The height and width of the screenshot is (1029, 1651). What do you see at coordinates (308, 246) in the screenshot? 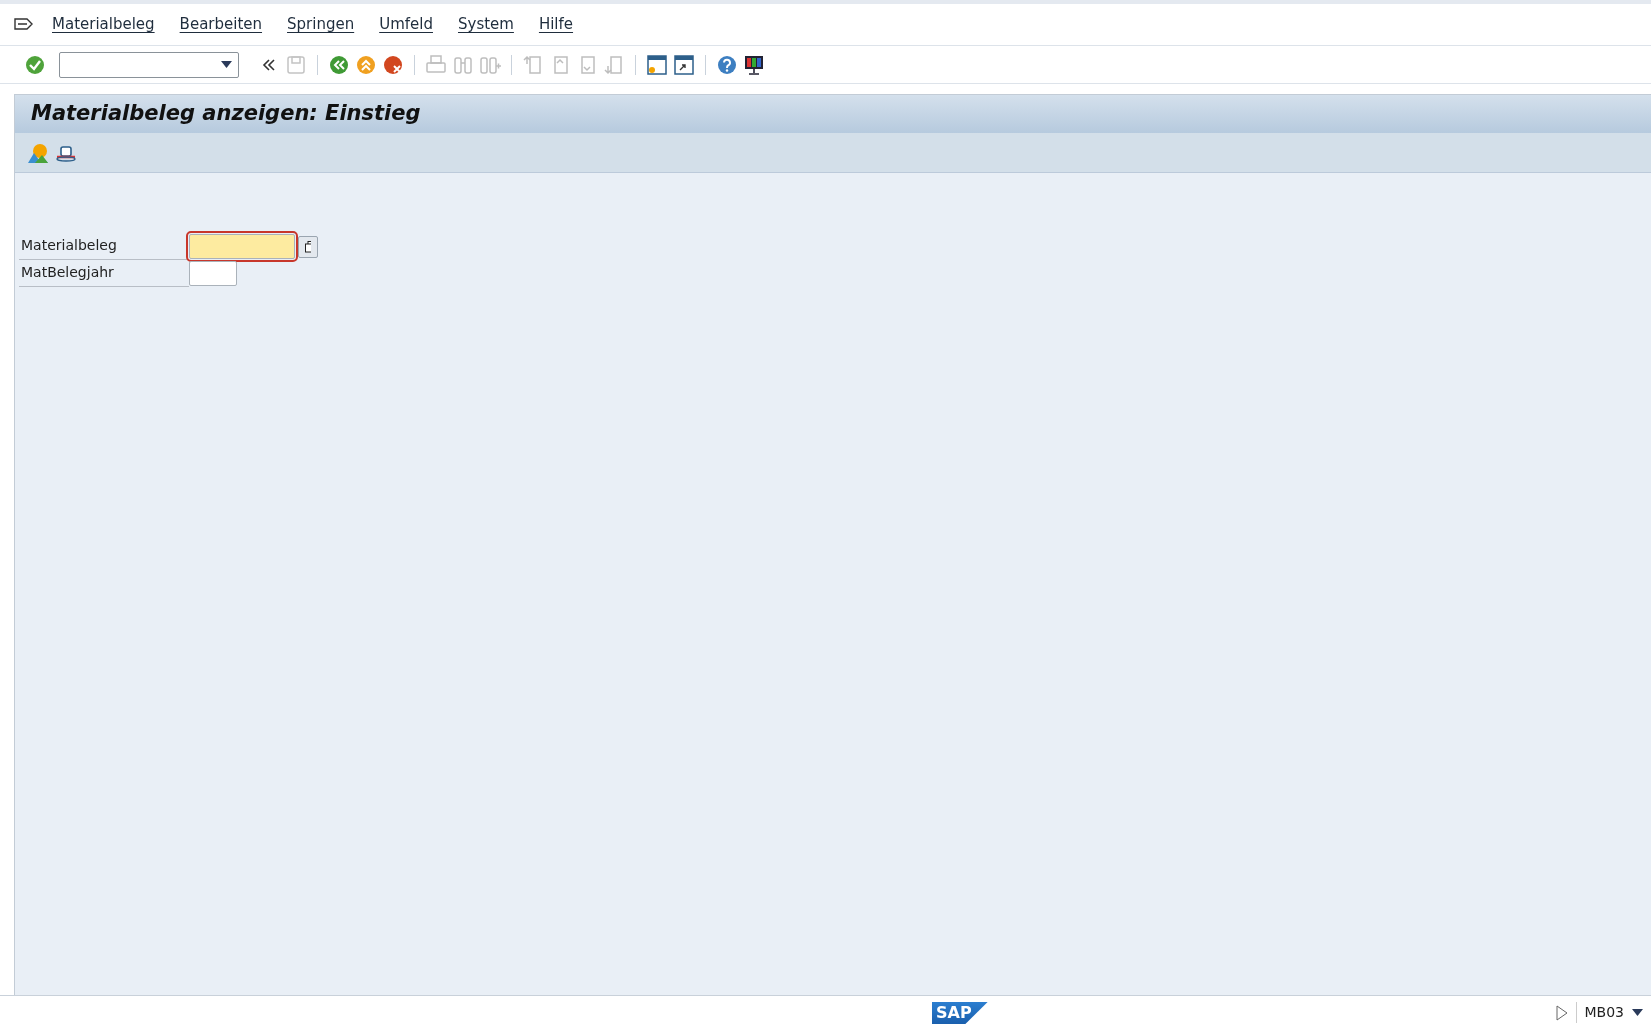
I see `value-help-button` at bounding box center [308, 246].